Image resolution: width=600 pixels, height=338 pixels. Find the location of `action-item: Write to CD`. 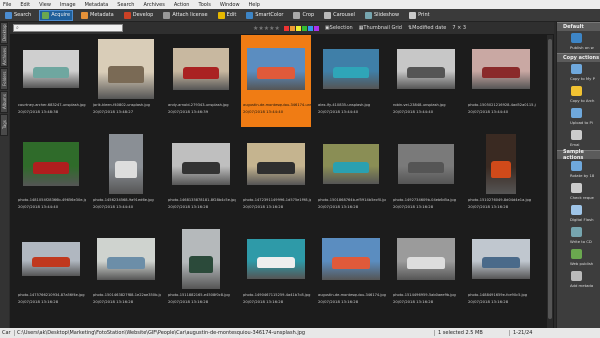

action-item: Write to CD is located at coordinates (578, 236).